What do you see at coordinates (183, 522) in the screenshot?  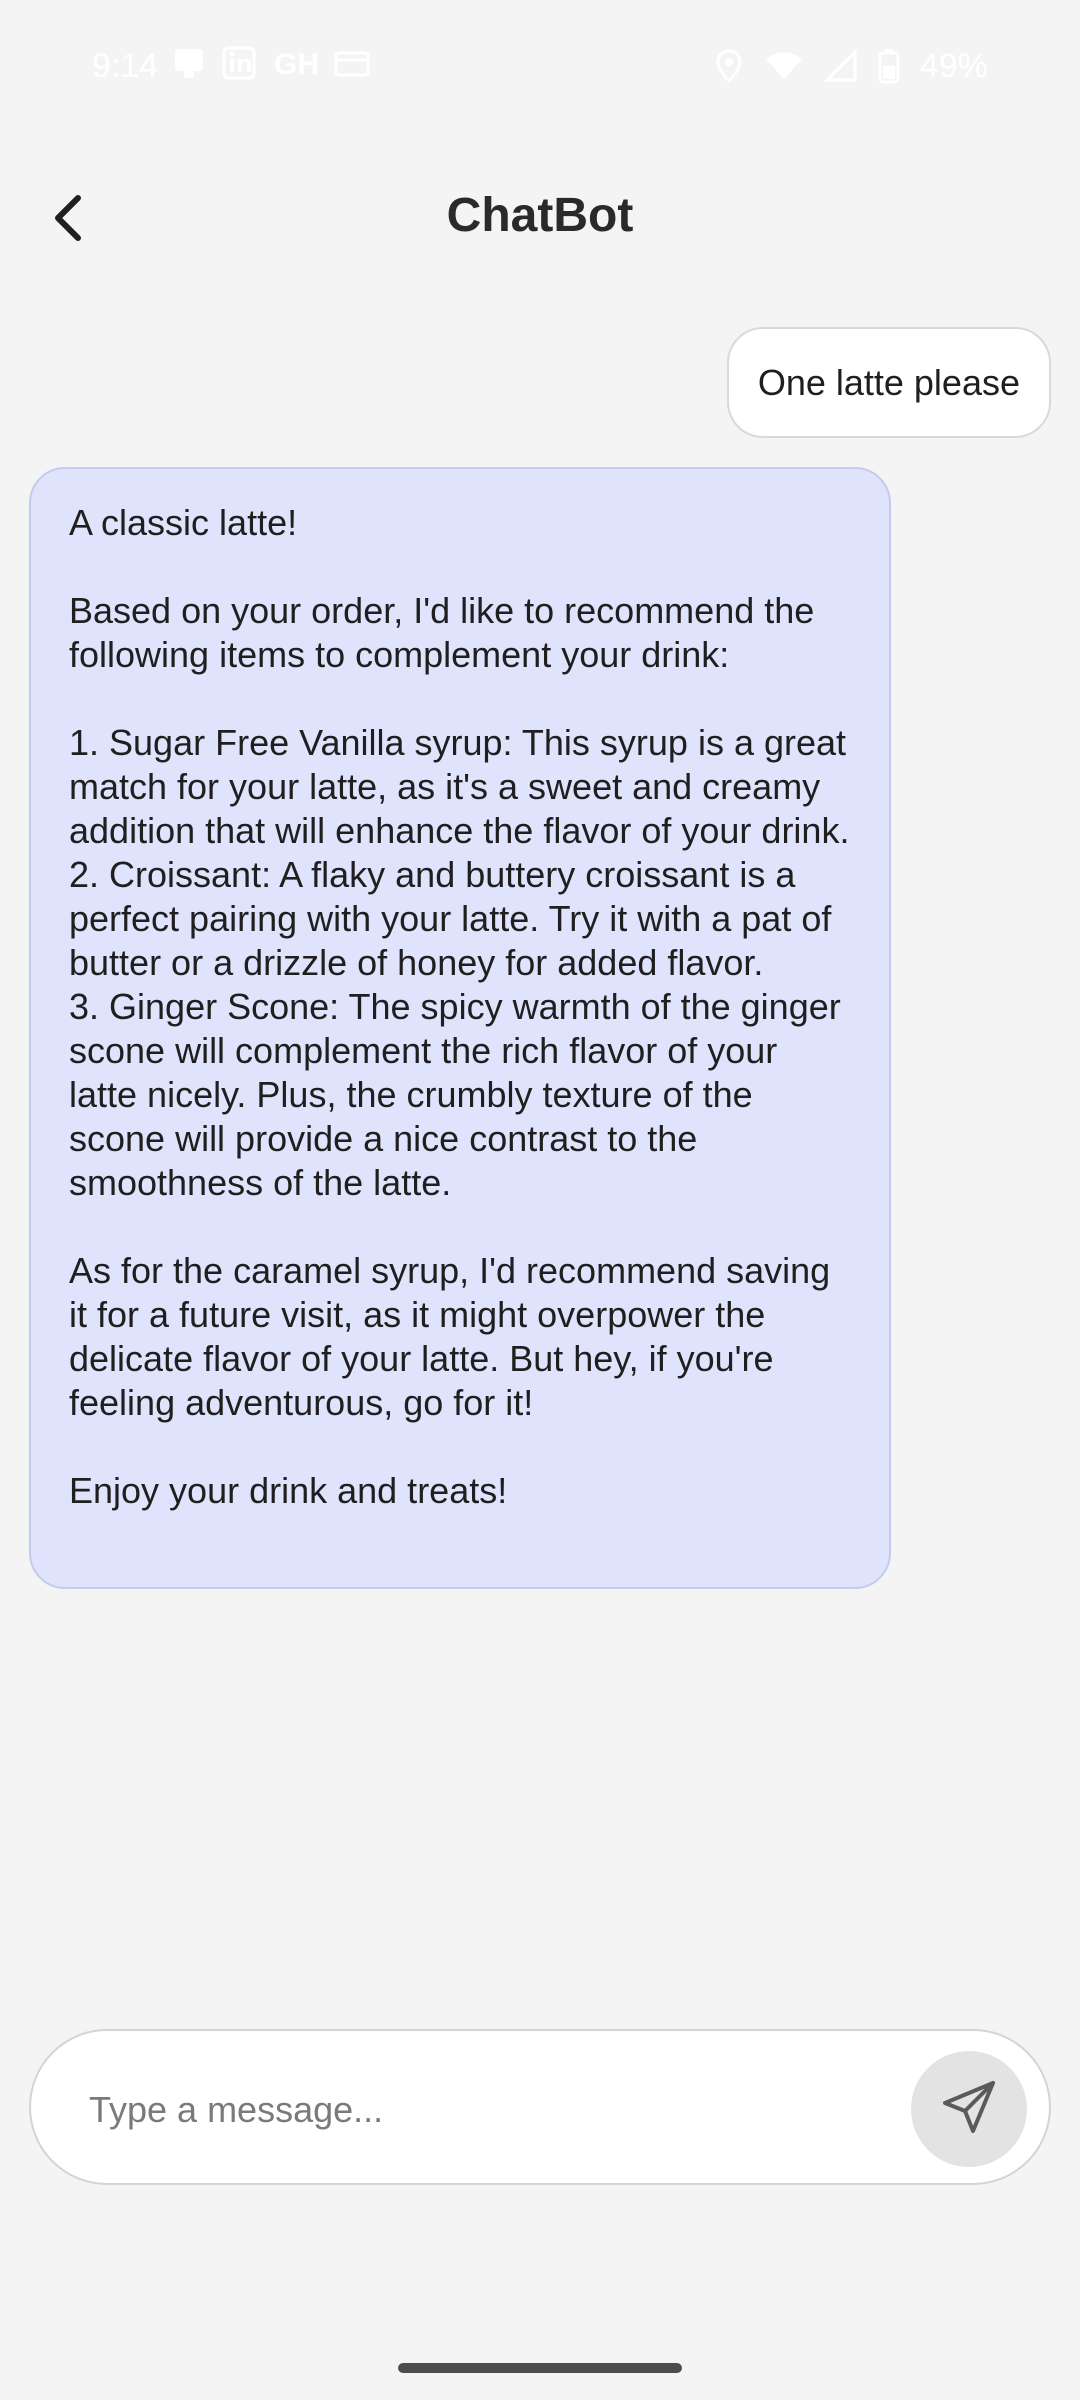 I see `bot-message-intro: A classic latte!` at bounding box center [183, 522].